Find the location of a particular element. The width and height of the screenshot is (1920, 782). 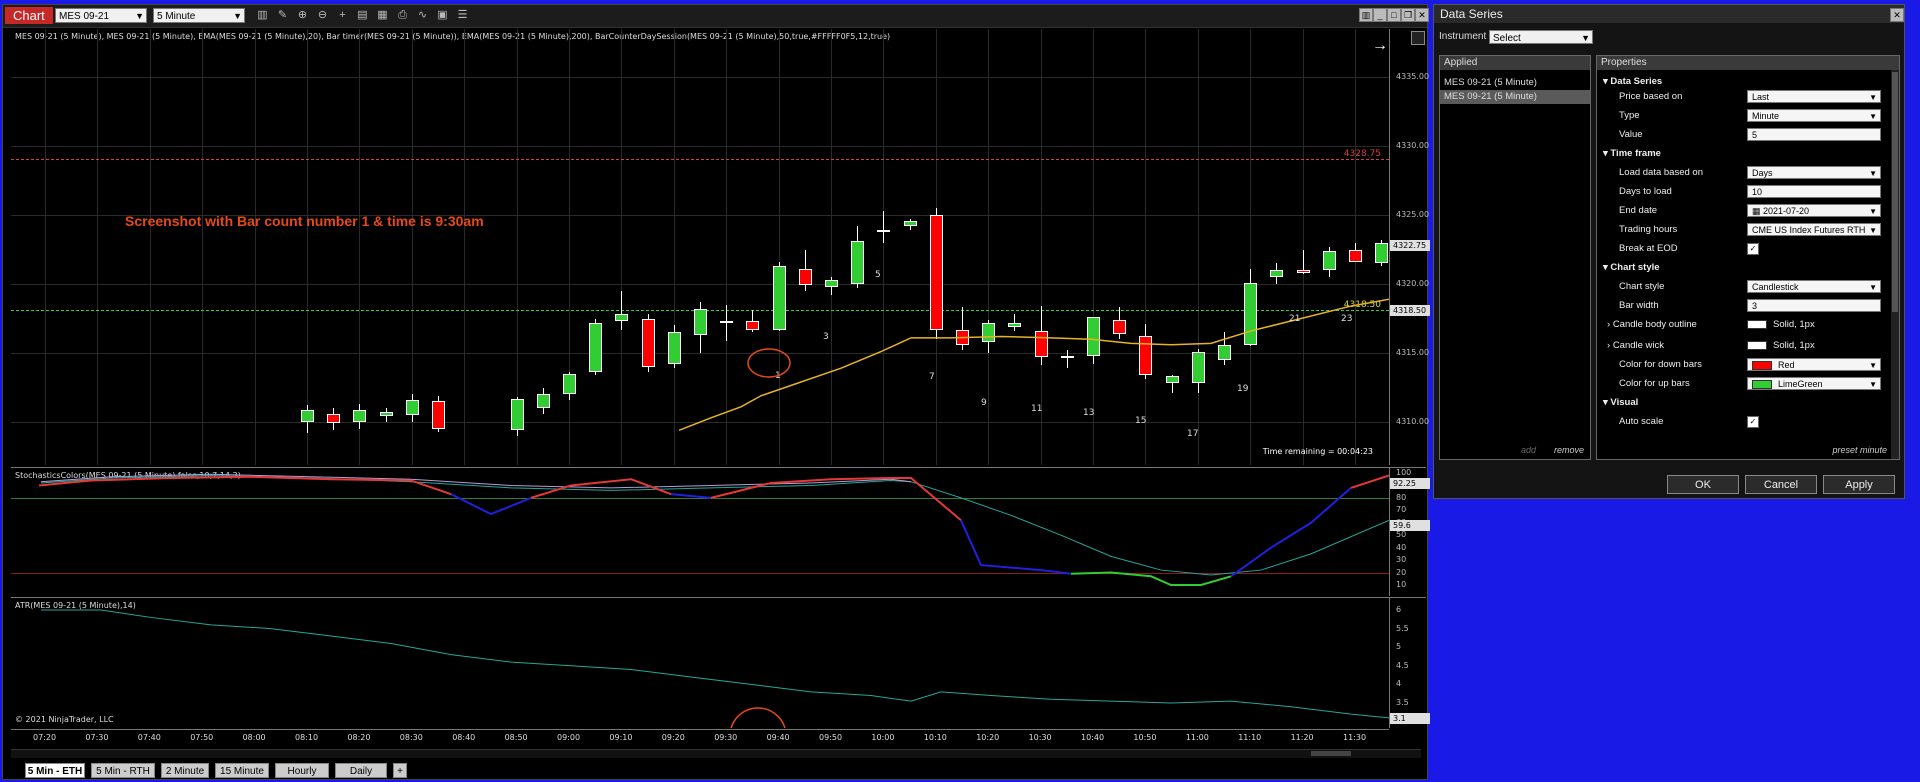

chart-style-select: Candlestick ▼ is located at coordinates (1814, 286).